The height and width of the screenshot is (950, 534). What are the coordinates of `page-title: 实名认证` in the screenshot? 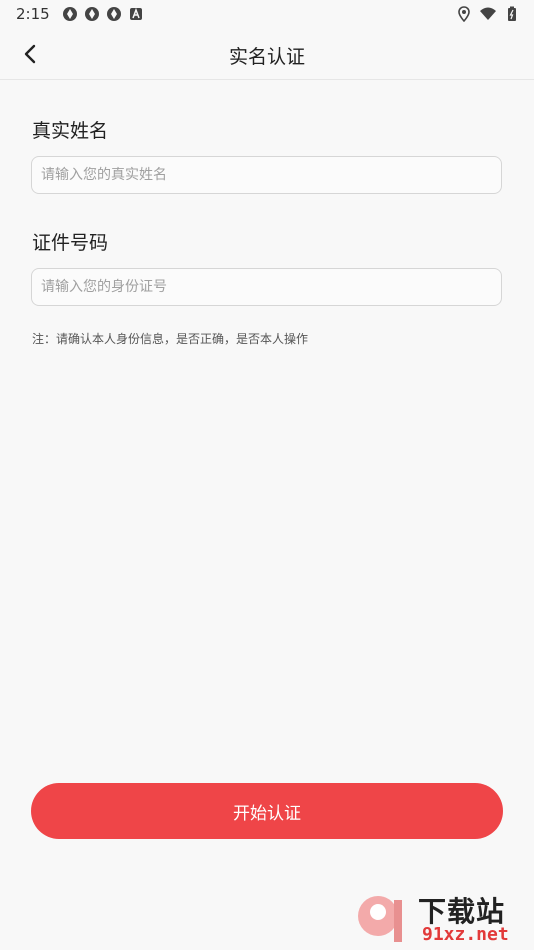 It's located at (266, 57).